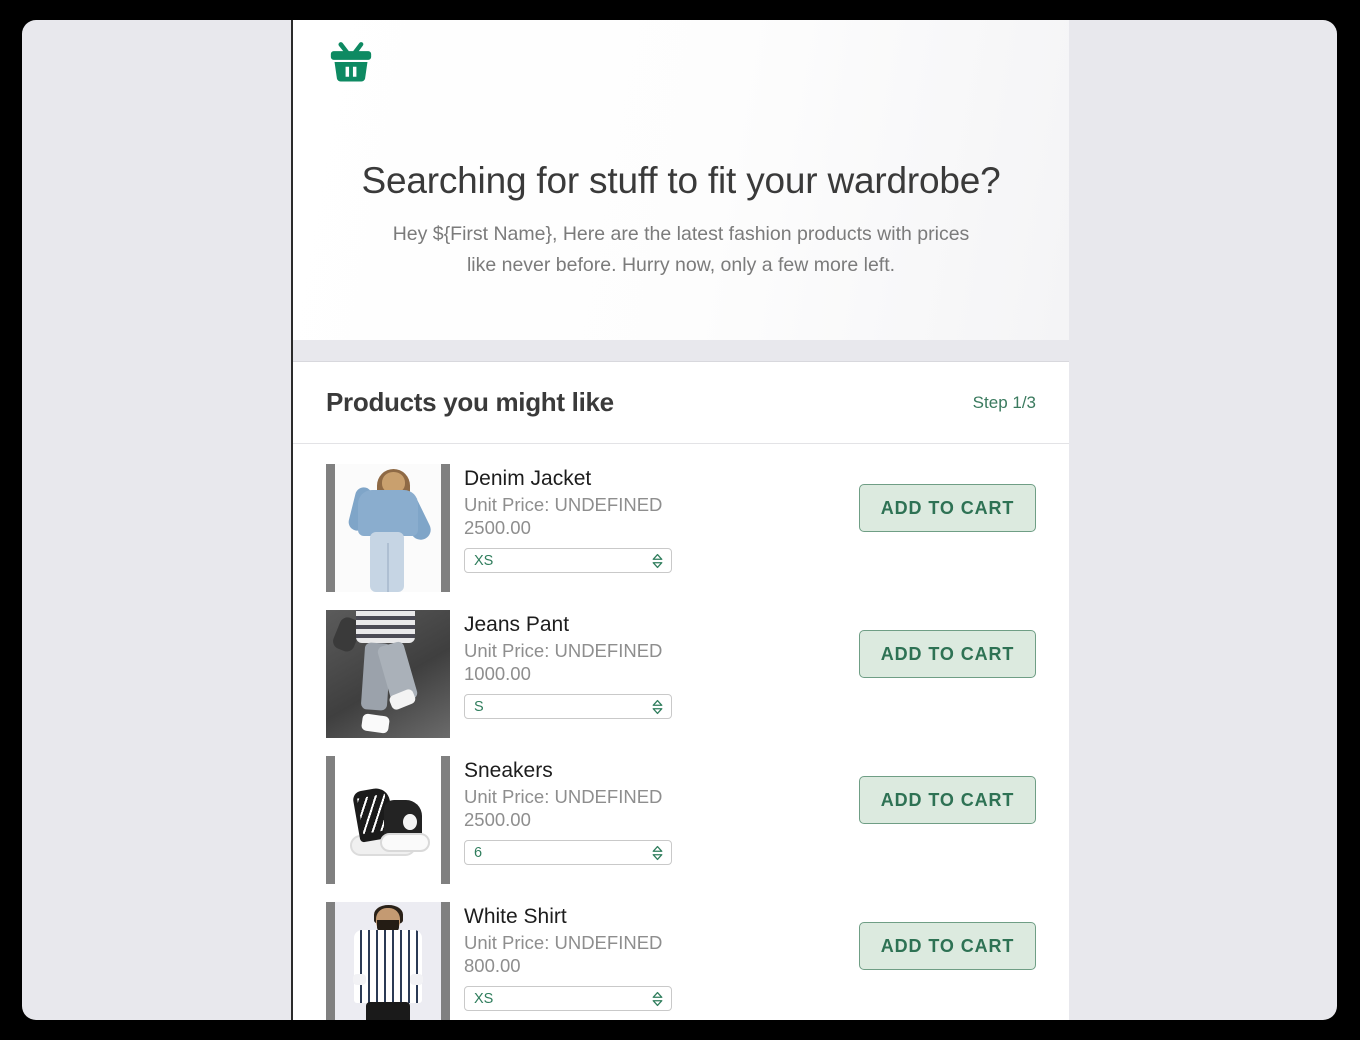 This screenshot has width=1360, height=1040. What do you see at coordinates (568, 853) in the screenshot?
I see `size-select: 6` at bounding box center [568, 853].